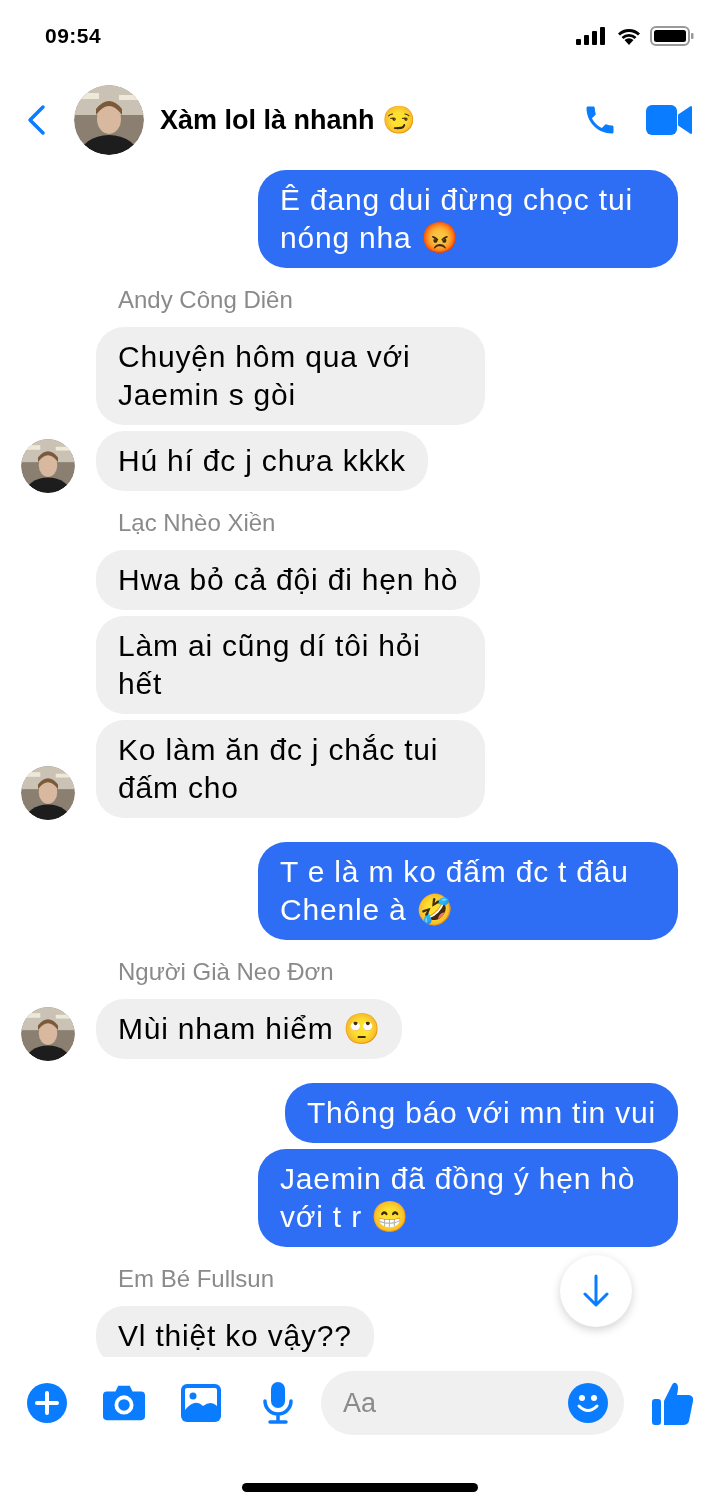 The height and width of the screenshot is (1507, 720). What do you see at coordinates (226, 972) in the screenshot?
I see `sender-name: Người Già Neo Đơn` at bounding box center [226, 972].